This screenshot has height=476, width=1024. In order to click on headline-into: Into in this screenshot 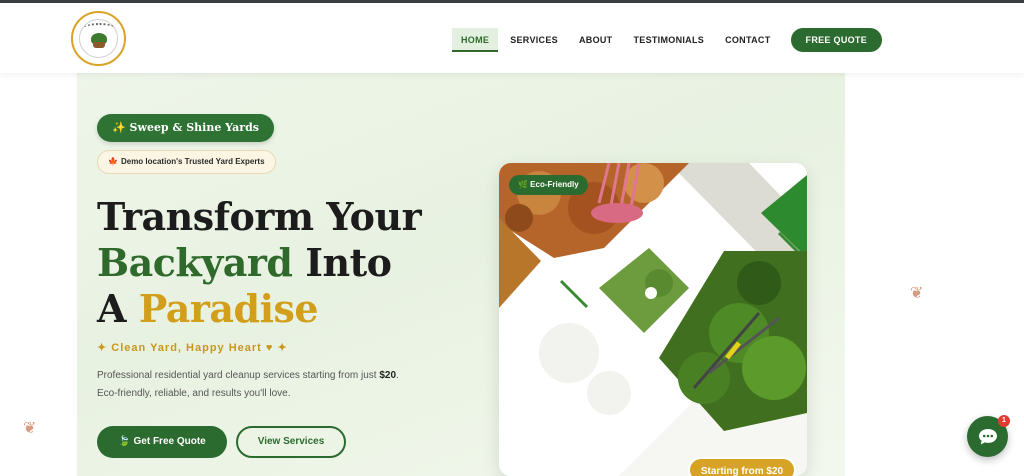, I will do `click(342, 262)`.